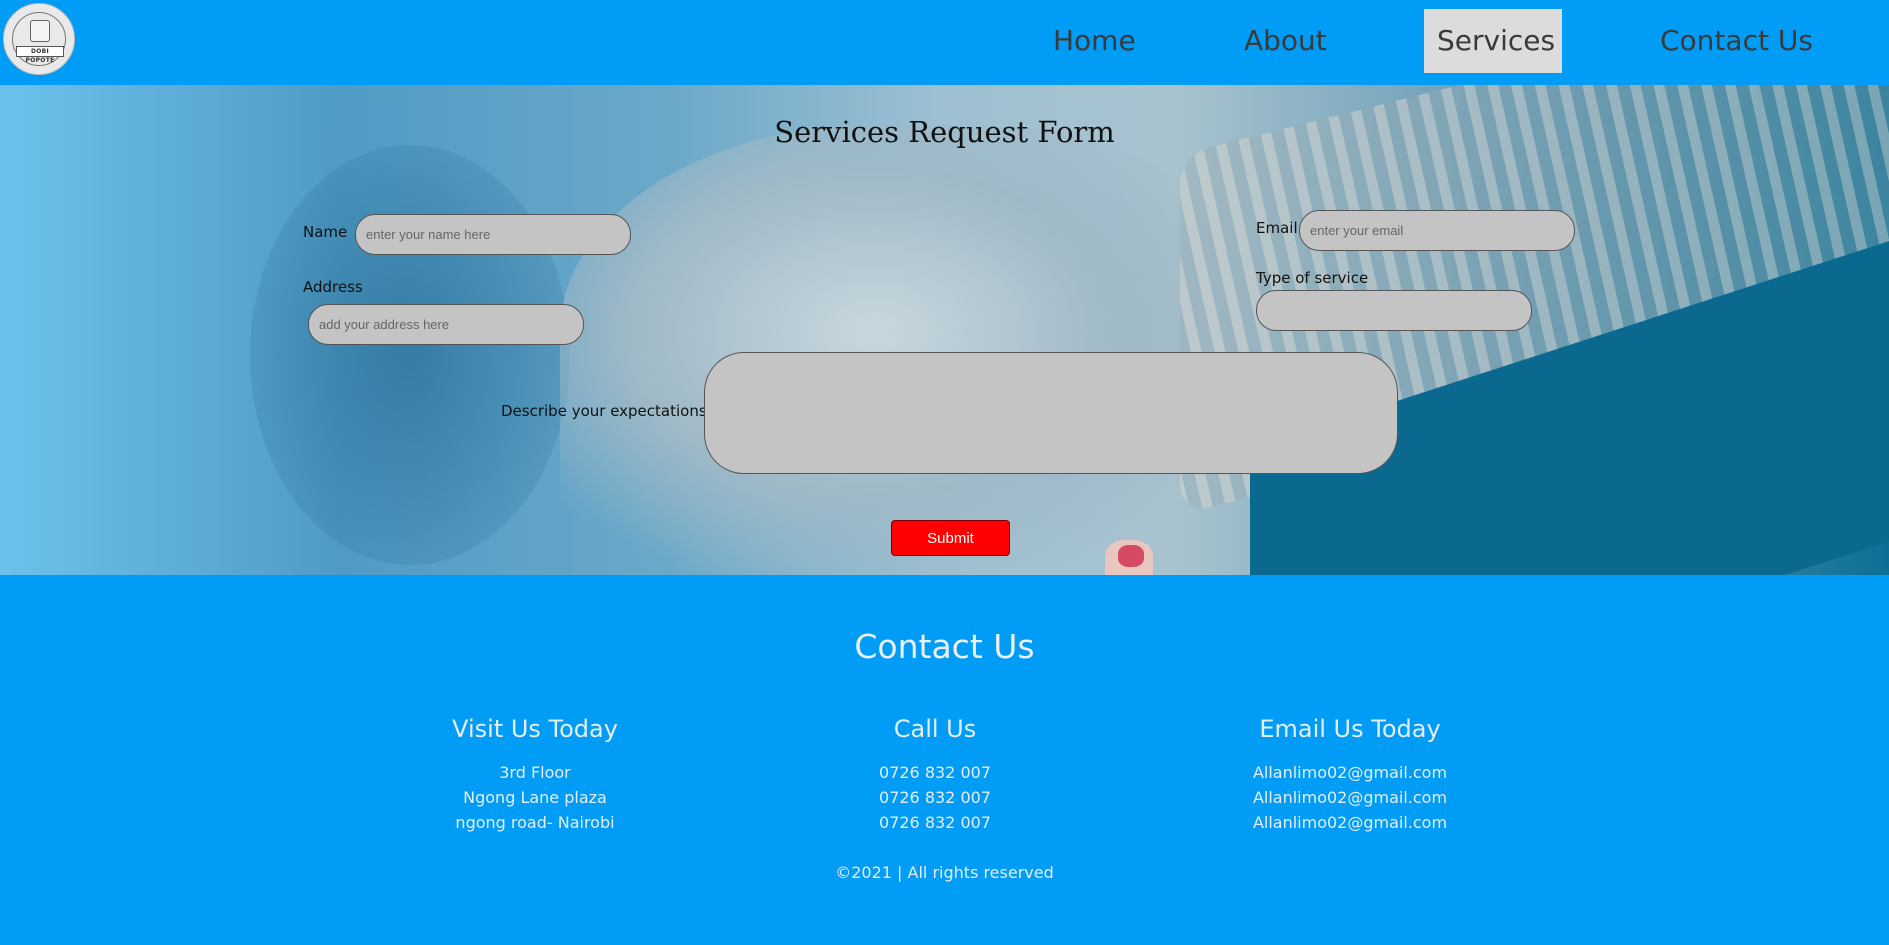  I want to click on visit-line: ngong road- Nairobi, so click(535, 822).